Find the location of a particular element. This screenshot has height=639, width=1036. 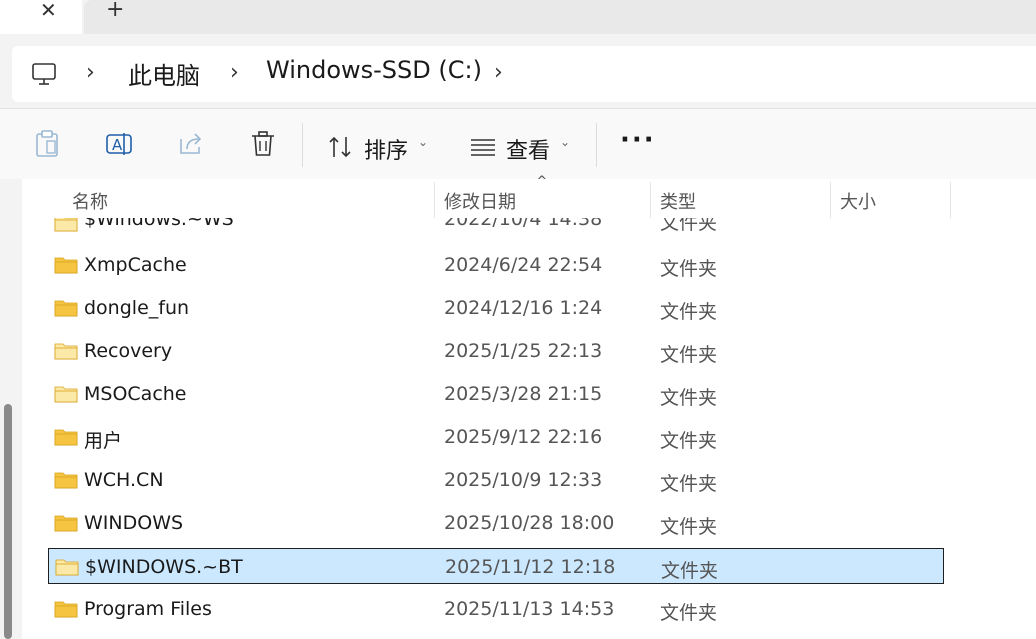

table-row: $Windows.~WS 2022/10/4 14:38 文件夹 is located at coordinates (496, 225).